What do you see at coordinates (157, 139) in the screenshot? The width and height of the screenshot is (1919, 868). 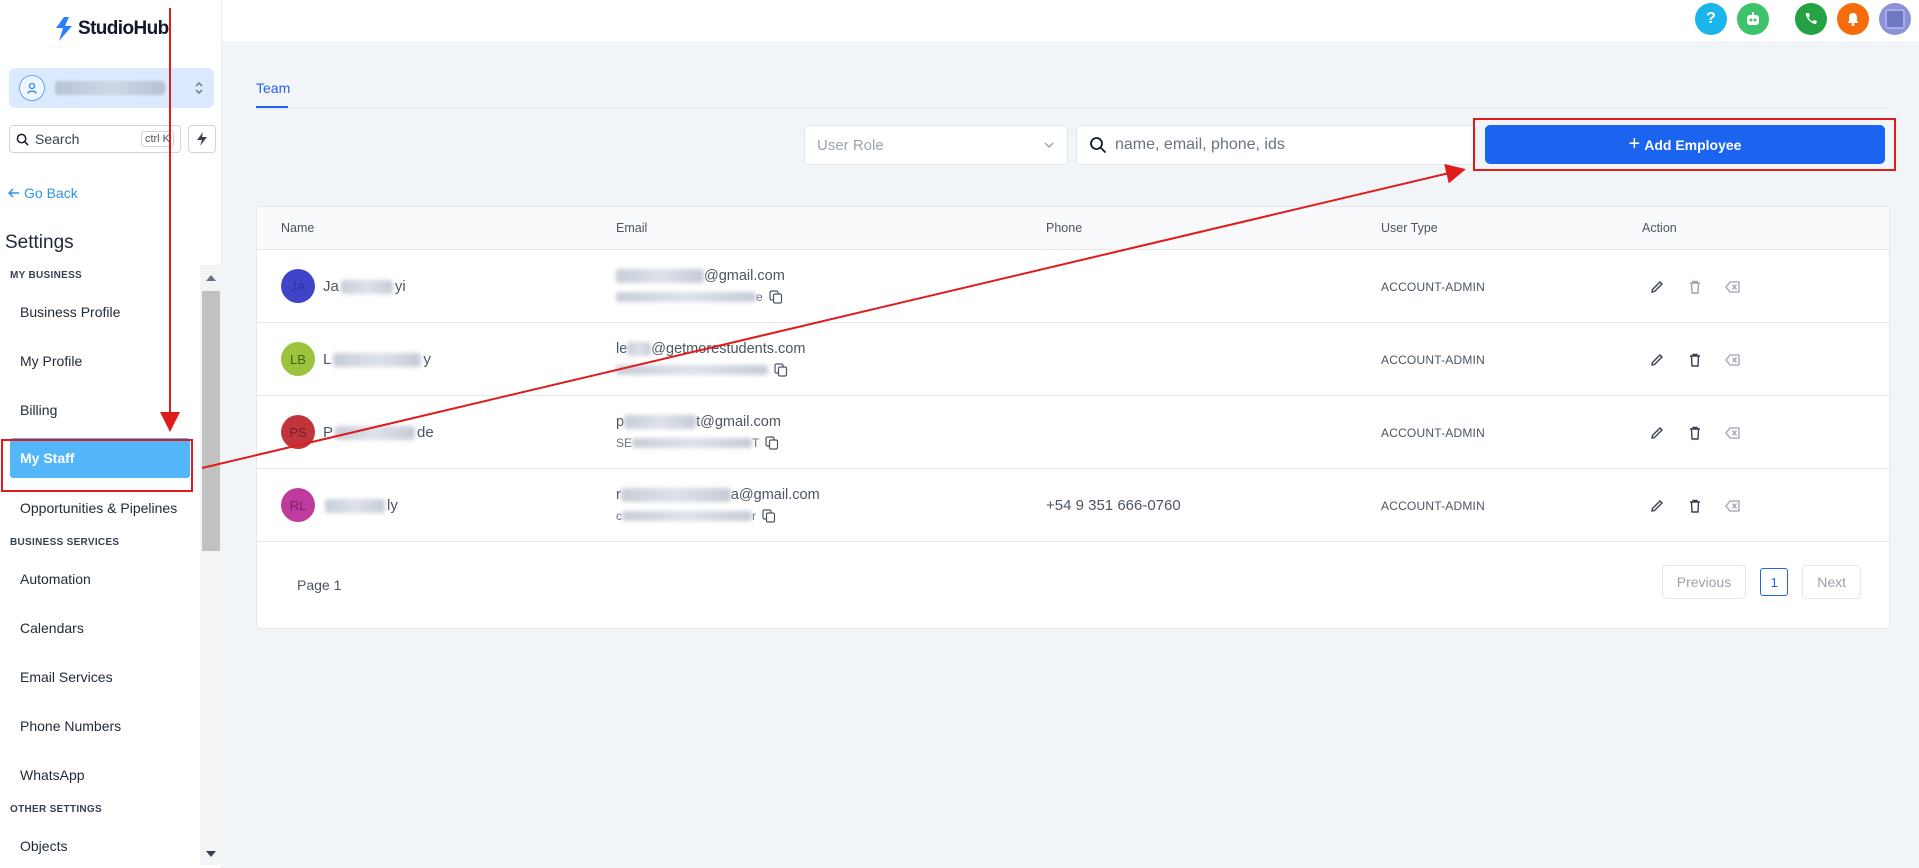 I see `search-shortcut: ctrl K` at bounding box center [157, 139].